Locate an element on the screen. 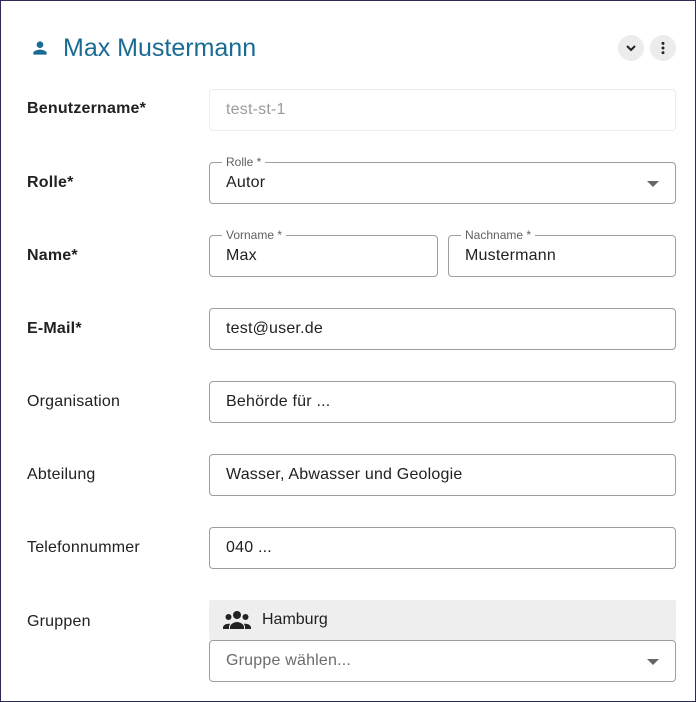  lastname-field: Nachname * Mustermann is located at coordinates (562, 252).